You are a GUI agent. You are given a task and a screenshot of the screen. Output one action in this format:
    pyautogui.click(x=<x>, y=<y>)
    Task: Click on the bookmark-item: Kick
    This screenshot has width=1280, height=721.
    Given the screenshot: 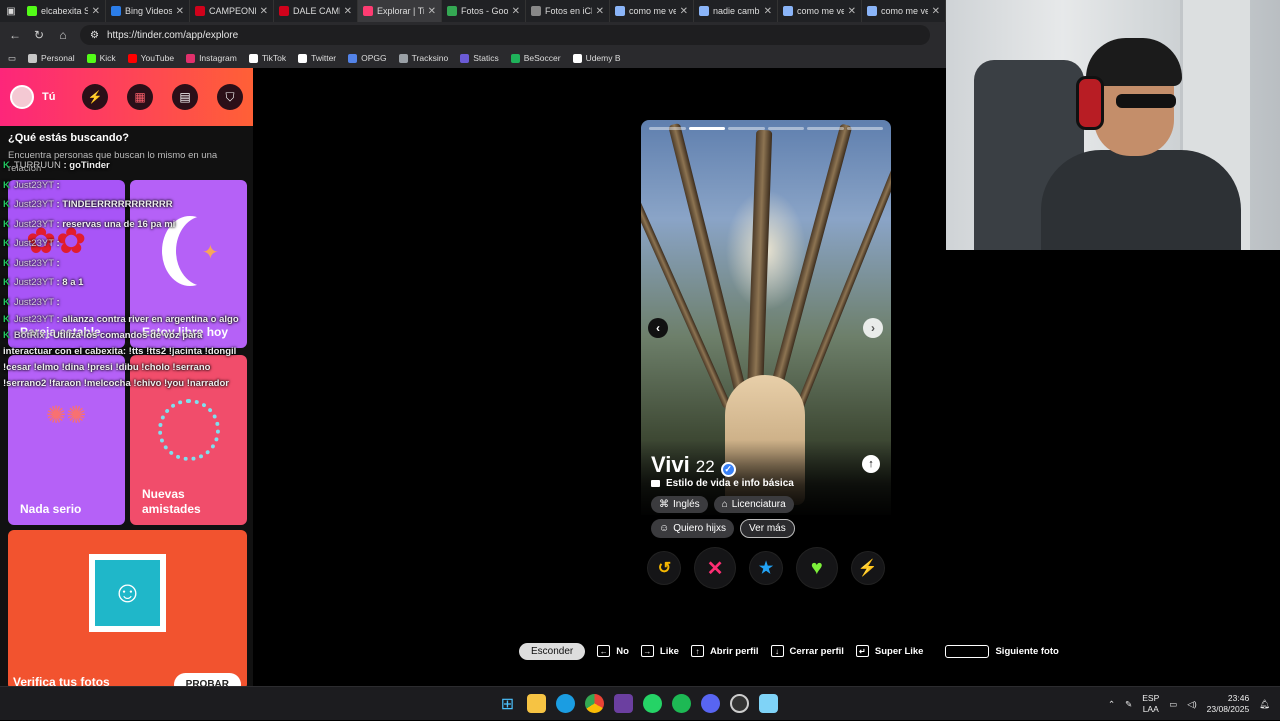 What is the action you would take?
    pyautogui.click(x=101, y=58)
    